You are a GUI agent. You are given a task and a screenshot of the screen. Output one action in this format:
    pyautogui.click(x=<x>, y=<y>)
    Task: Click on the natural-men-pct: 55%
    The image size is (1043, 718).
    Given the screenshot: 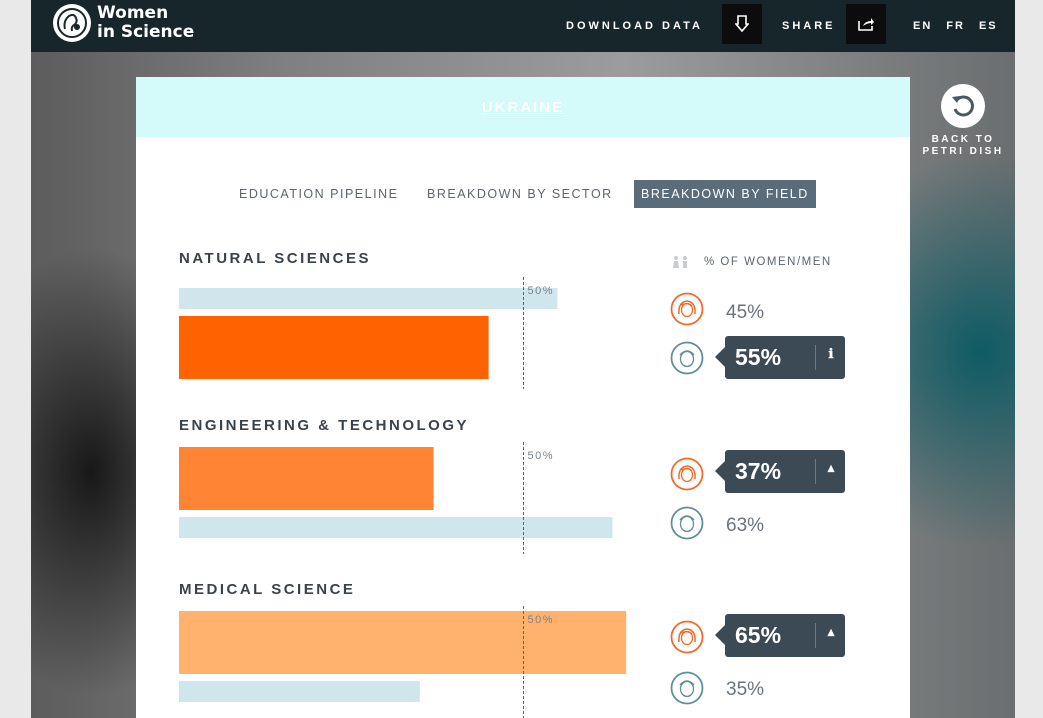 What is the action you would take?
    pyautogui.click(x=758, y=357)
    